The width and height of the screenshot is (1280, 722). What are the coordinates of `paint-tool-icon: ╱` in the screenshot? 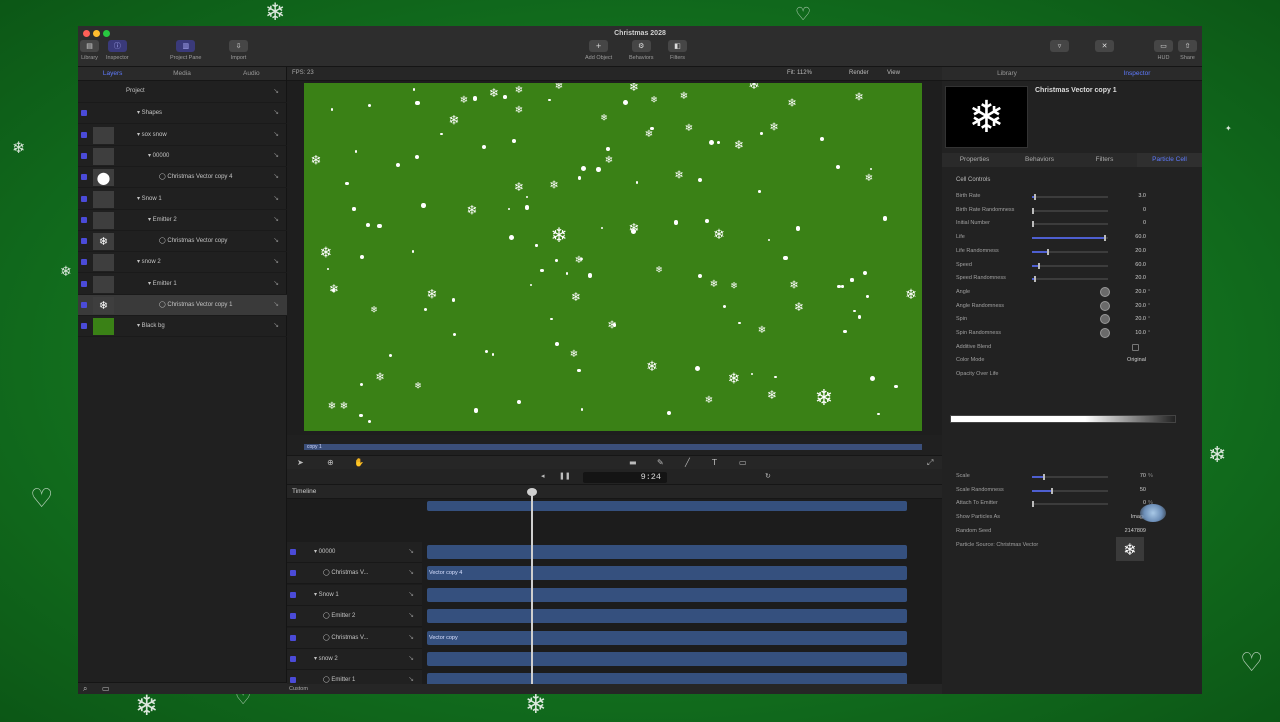 It's located at (687, 462).